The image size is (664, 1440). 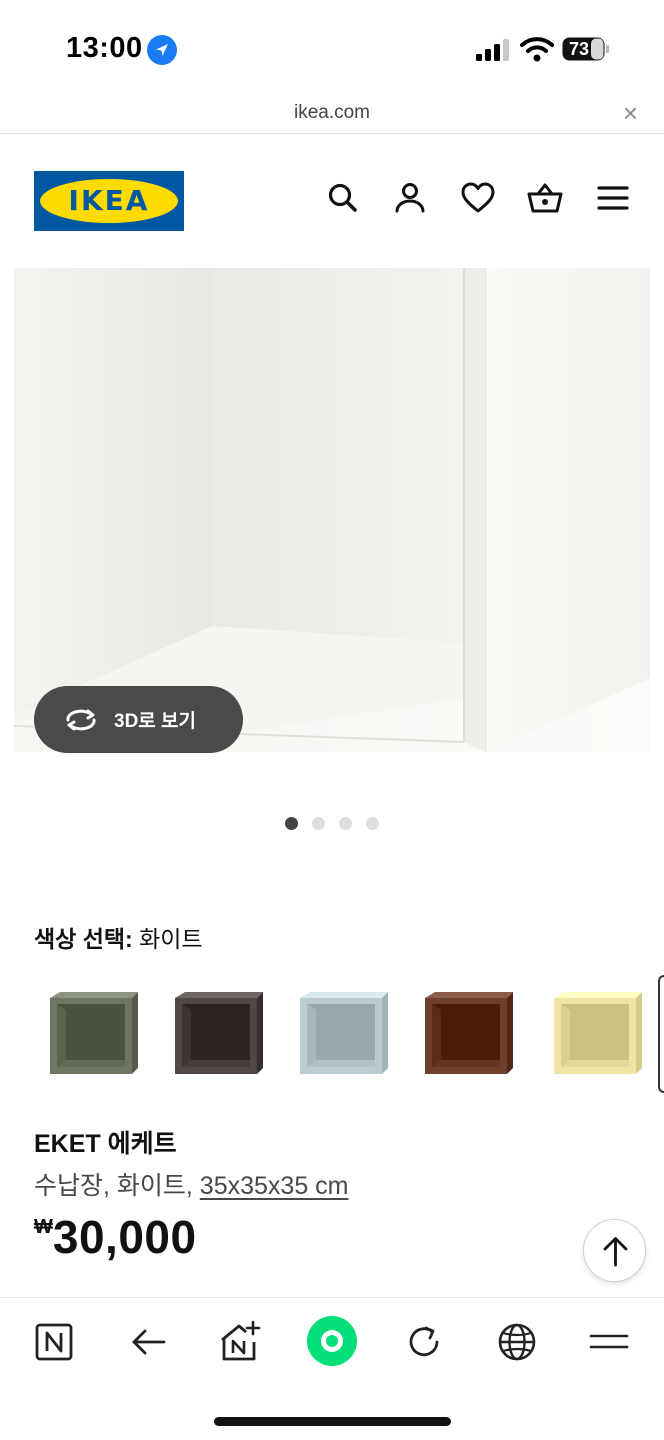 I want to click on color-label: 색상 선택:, so click(x=83, y=939).